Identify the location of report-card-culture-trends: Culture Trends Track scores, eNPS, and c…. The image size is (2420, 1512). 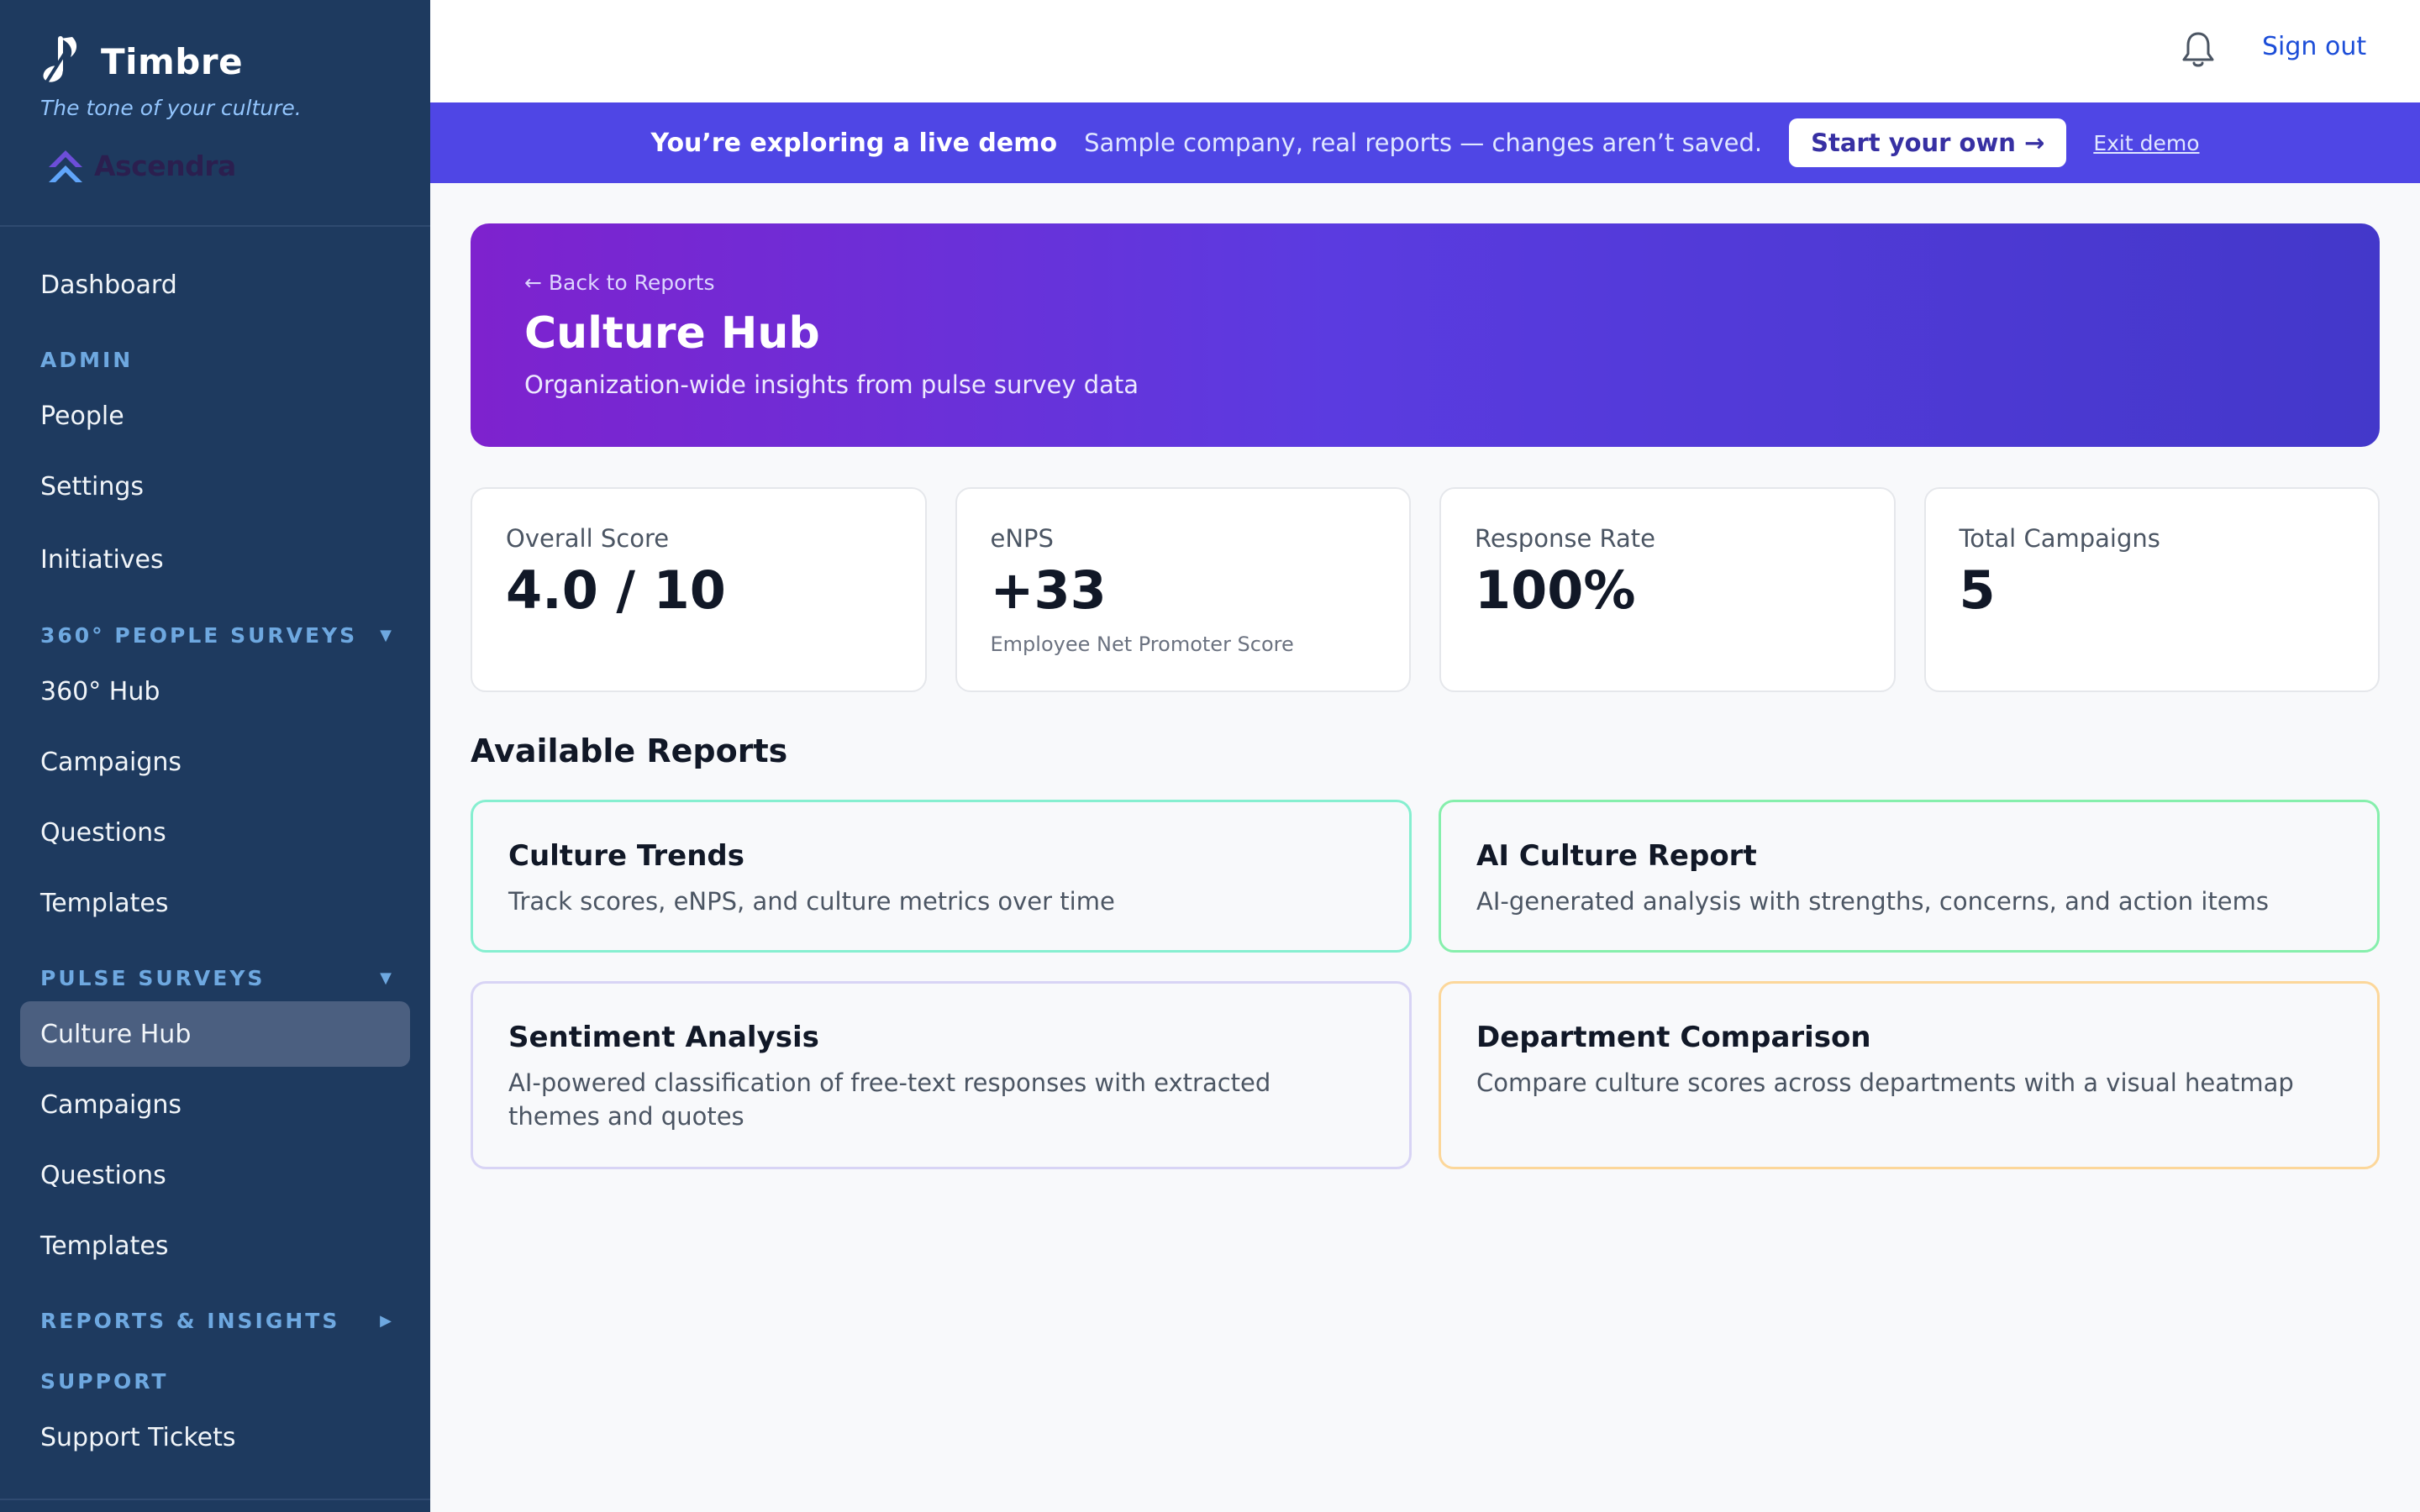
(941, 876).